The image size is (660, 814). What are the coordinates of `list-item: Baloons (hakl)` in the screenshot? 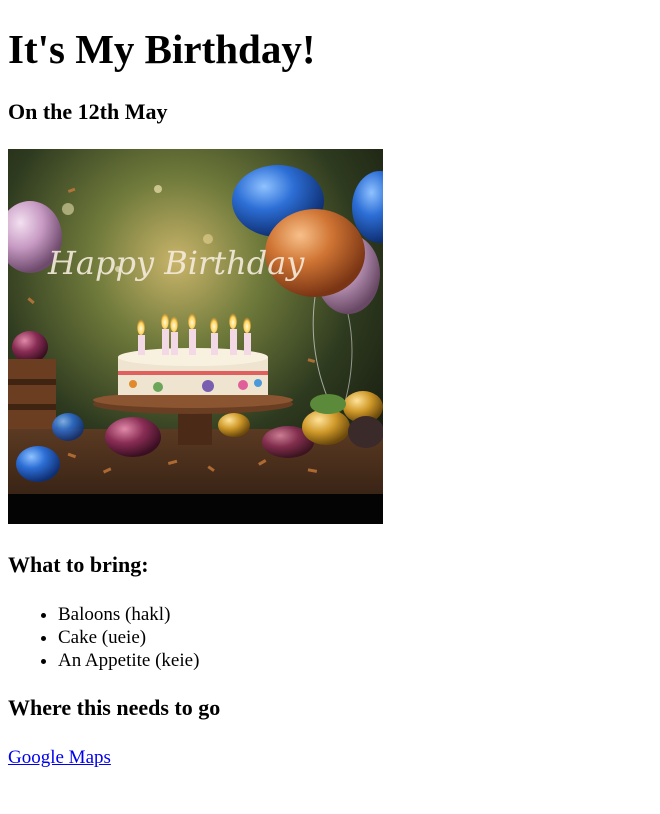 It's located at (128, 614).